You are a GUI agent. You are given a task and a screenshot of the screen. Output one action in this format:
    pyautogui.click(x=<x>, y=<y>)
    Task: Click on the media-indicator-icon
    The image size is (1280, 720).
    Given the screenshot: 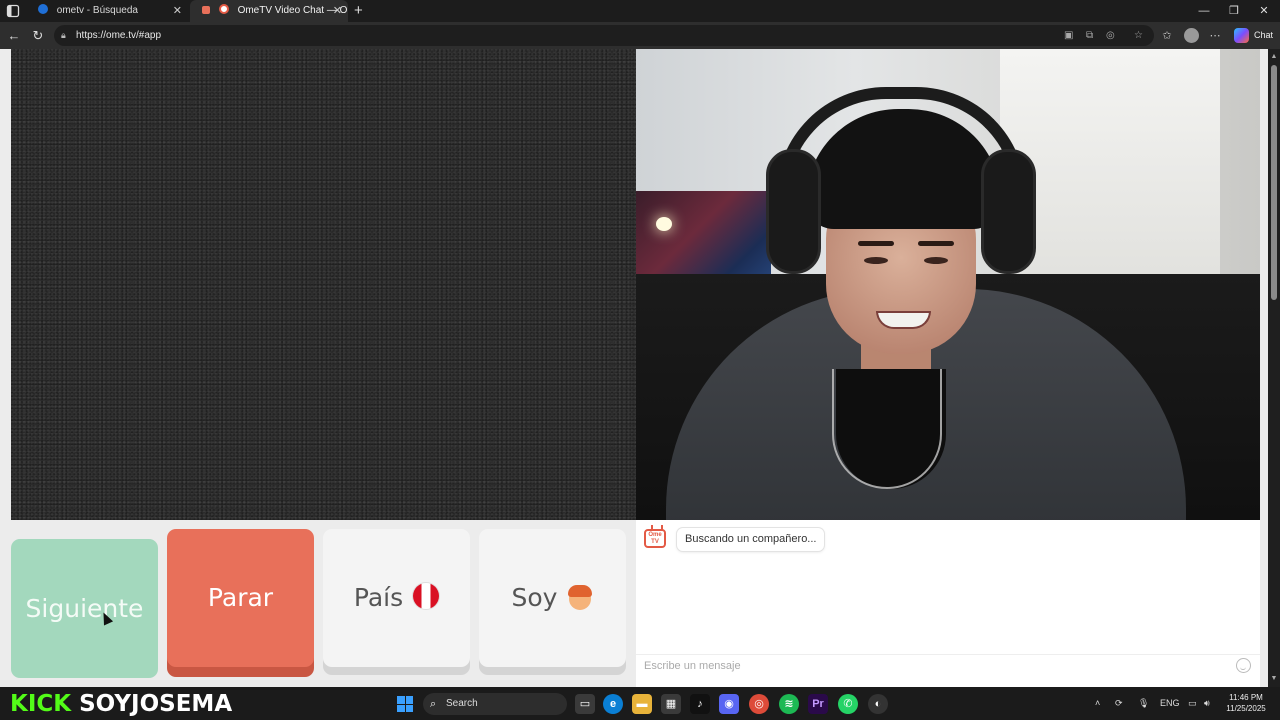 What is the action you would take?
    pyautogui.click(x=206, y=10)
    